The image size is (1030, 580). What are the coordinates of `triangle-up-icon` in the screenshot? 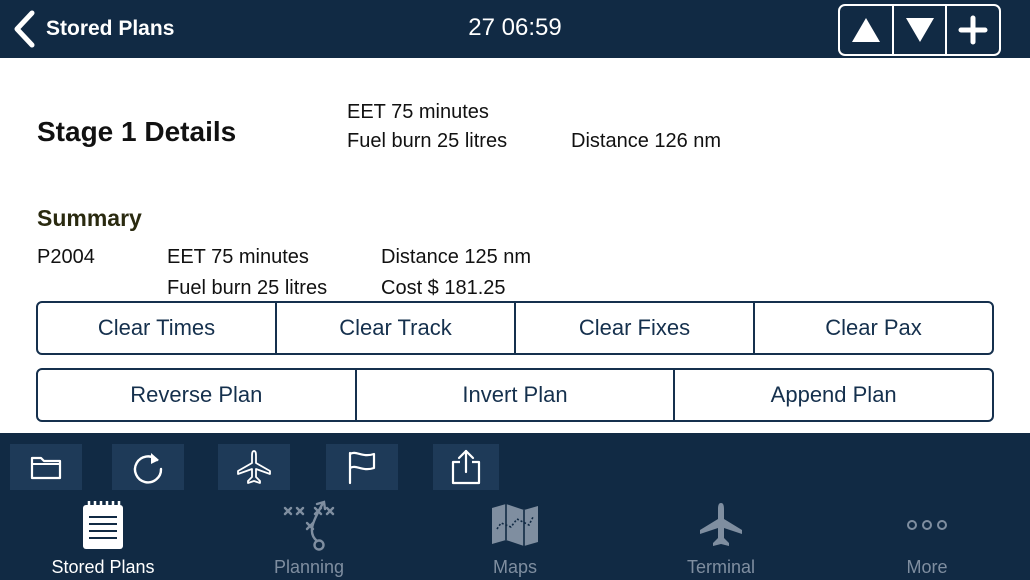 It's located at (865, 30).